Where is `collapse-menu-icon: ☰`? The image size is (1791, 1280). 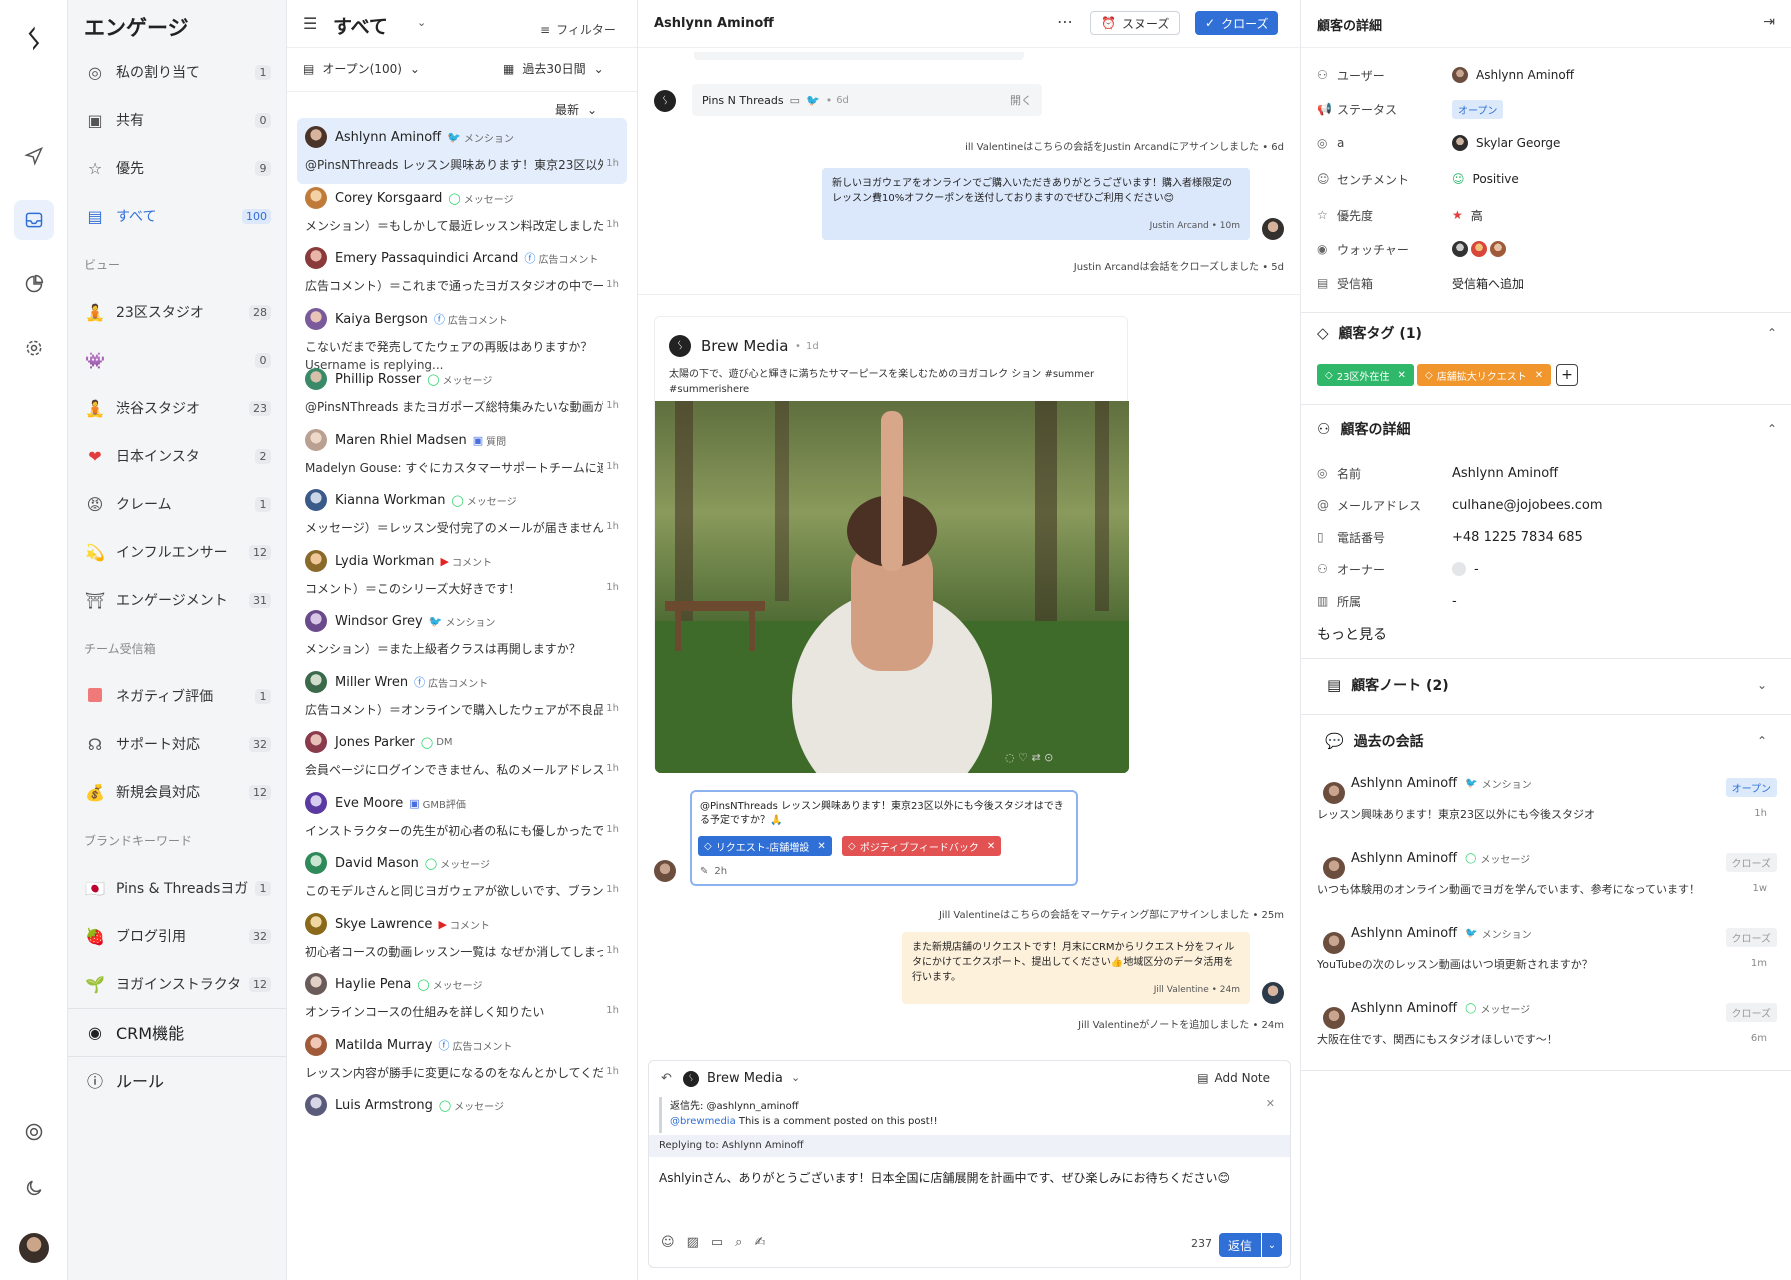 collapse-menu-icon: ☰ is located at coordinates (310, 23).